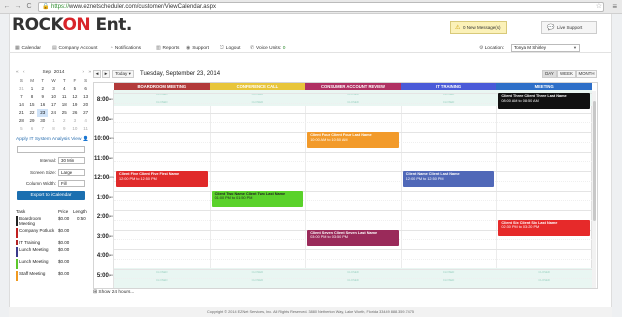 Image resolution: width=622 pixels, height=317 pixels. Describe the element at coordinates (329, 237) in the screenshot. I see `event-time: 03:00 PM to 03:50 PM` at that location.